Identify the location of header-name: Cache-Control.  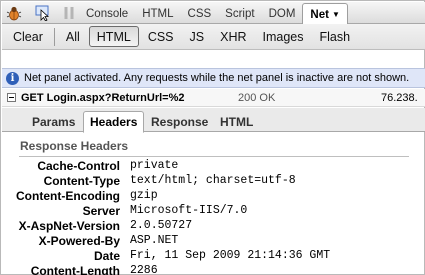
(78, 166).